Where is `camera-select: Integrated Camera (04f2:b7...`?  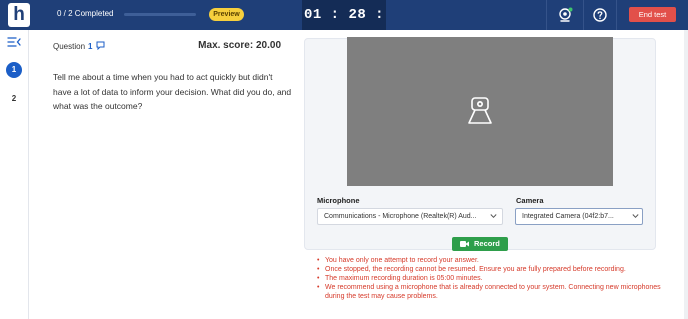
camera-select: Integrated Camera (04f2:b7... is located at coordinates (579, 216).